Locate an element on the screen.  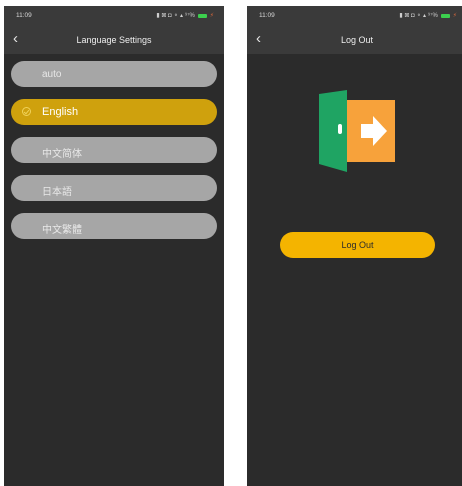
language-option-english: English is located at coordinates (114, 112).